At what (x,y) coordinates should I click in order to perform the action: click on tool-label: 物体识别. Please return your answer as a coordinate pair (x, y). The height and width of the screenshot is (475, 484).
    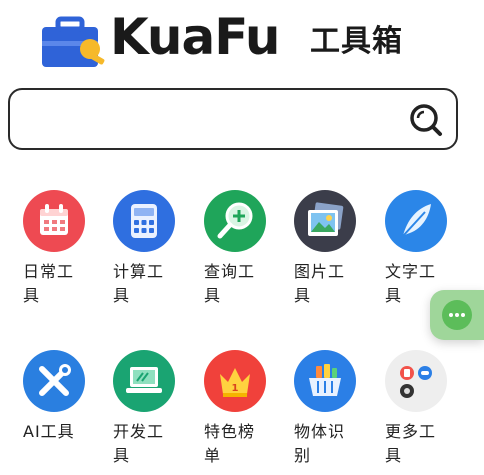
    Looking at the image, I should click on (320, 443).